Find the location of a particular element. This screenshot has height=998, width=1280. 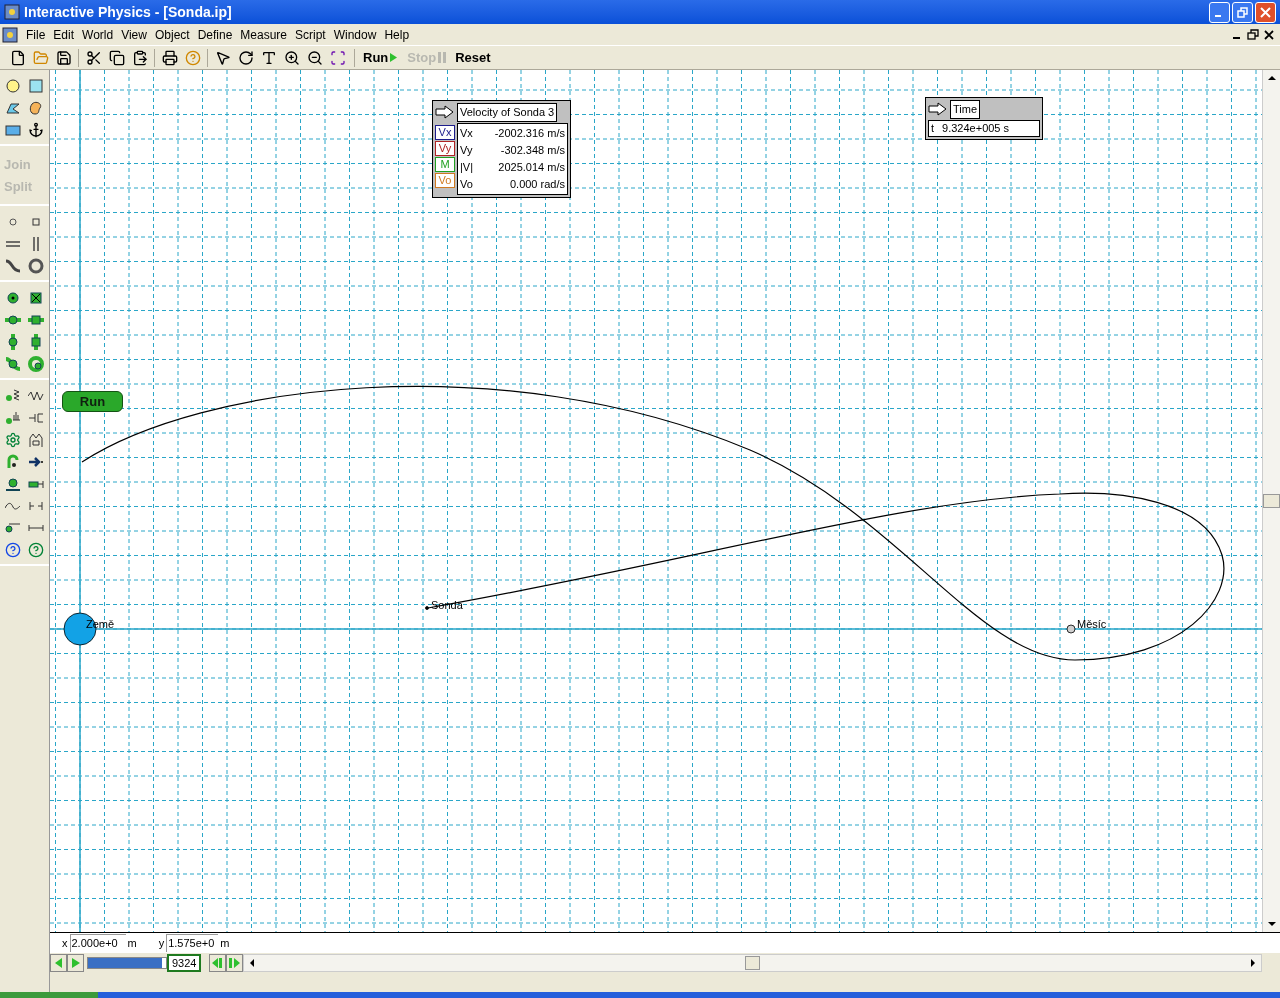

step-forward-button is located at coordinates (75, 963).